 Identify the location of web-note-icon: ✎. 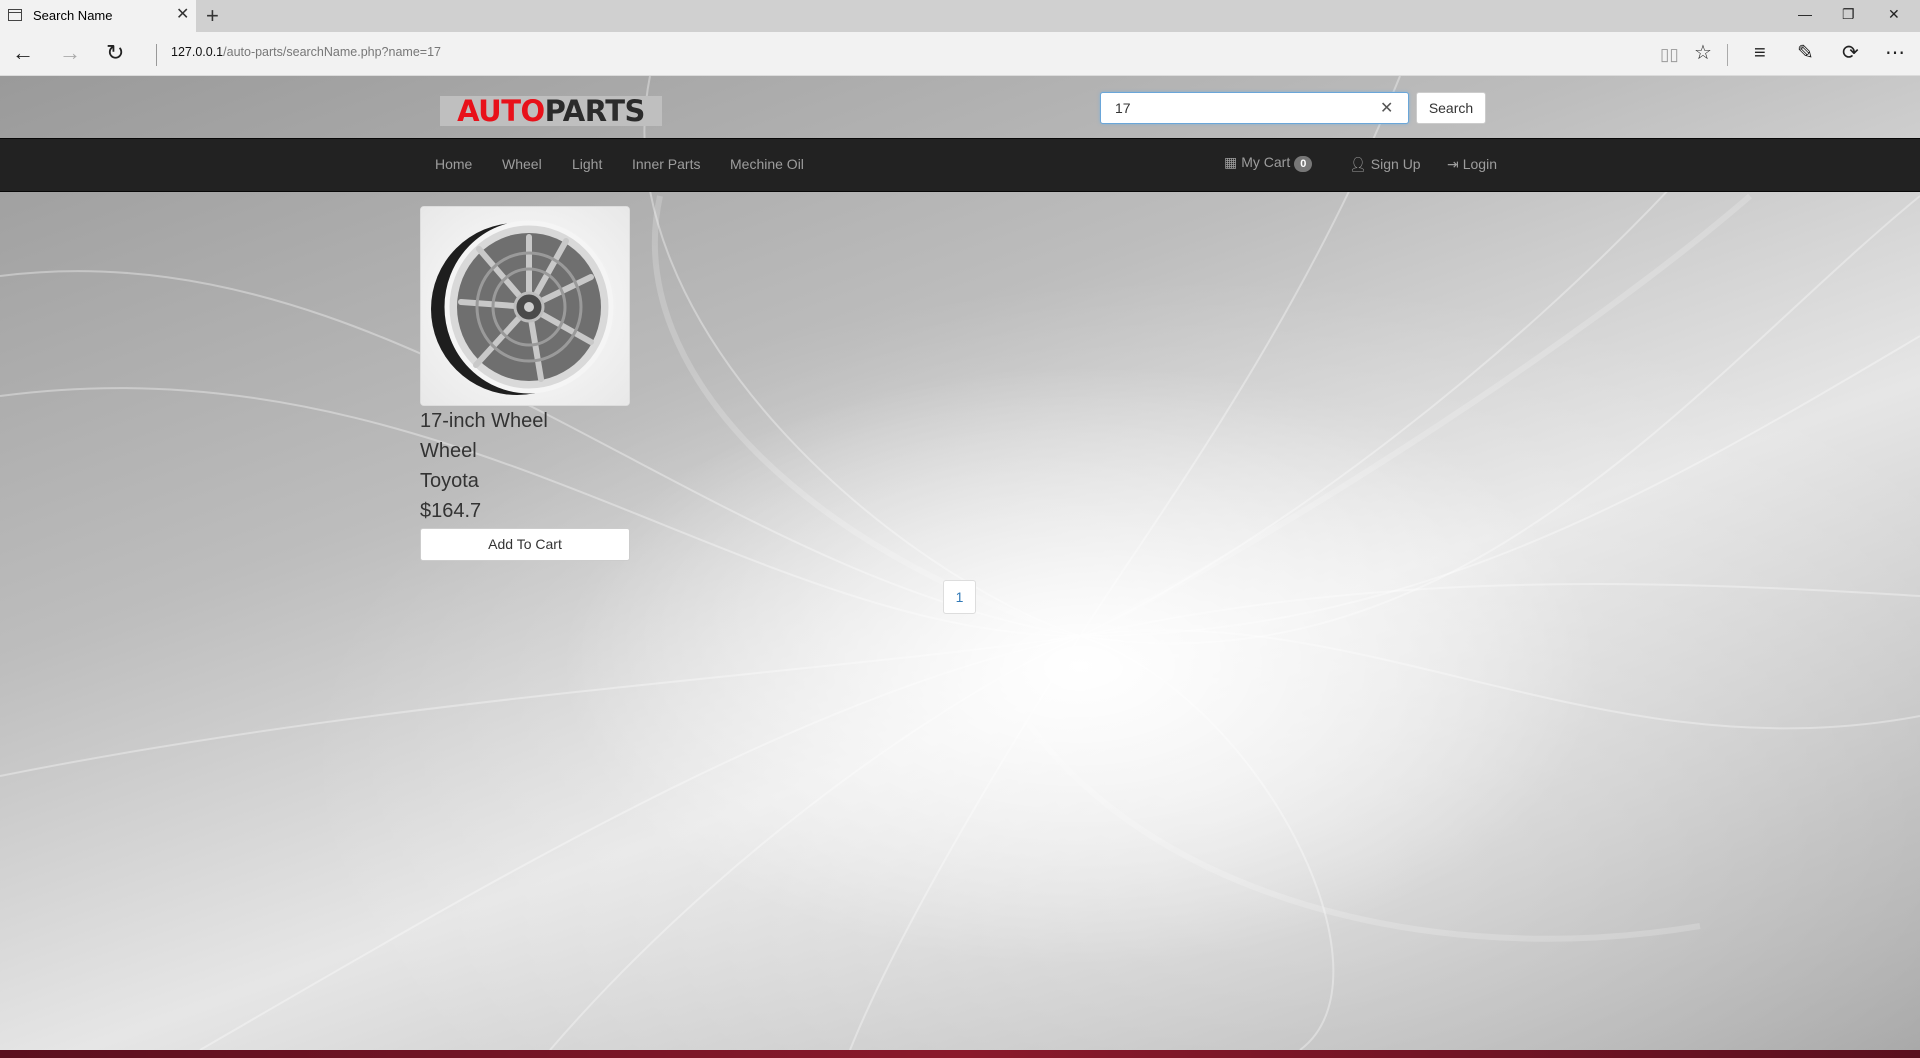
(1805, 53).